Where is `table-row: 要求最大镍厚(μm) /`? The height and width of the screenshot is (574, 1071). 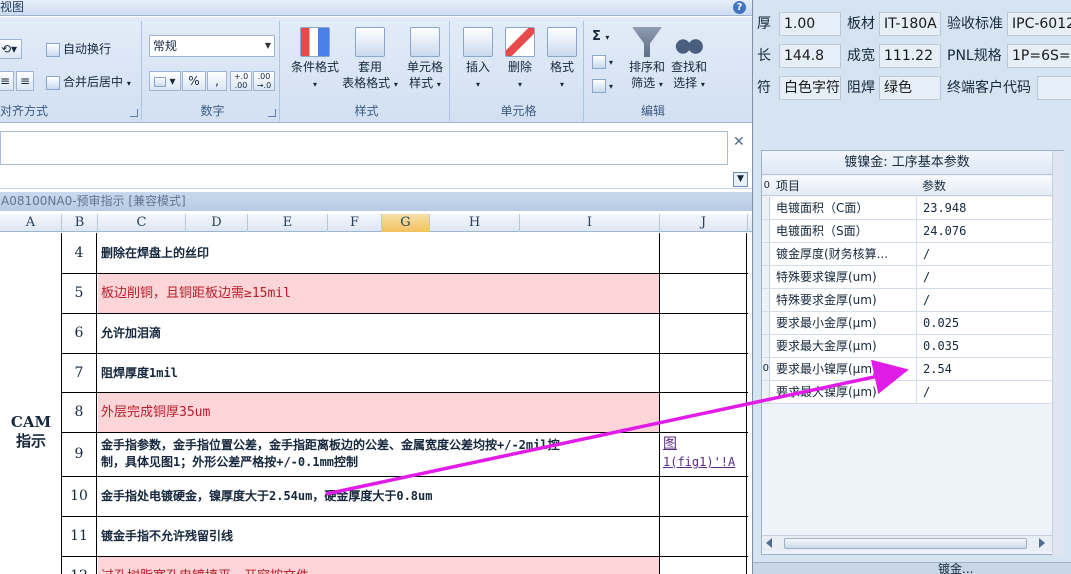 table-row: 要求最大镍厚(μm) / is located at coordinates (907, 392).